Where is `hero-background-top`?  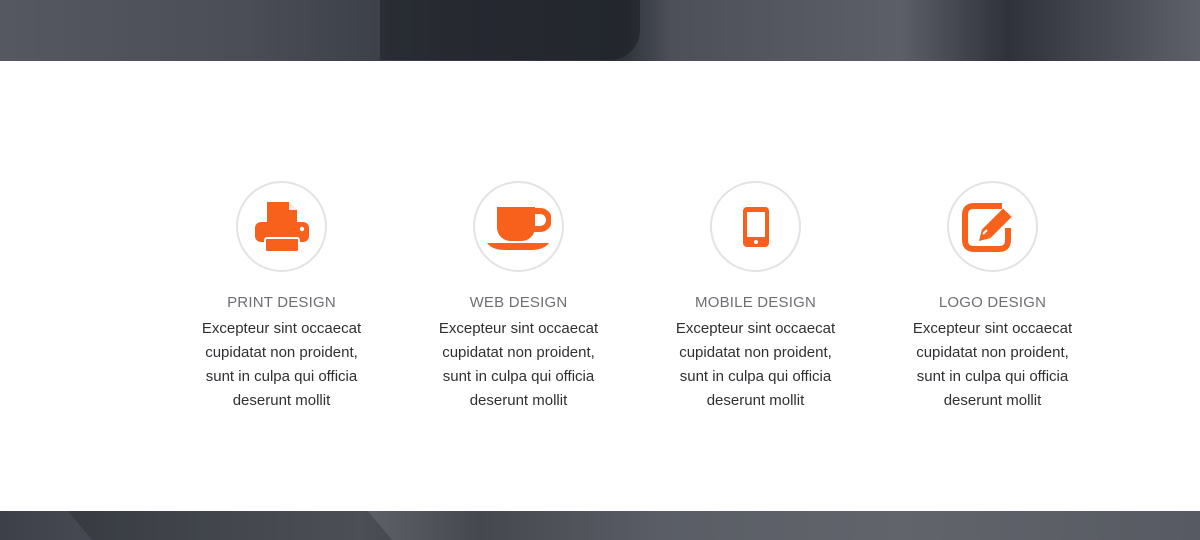
hero-background-top is located at coordinates (600, 30).